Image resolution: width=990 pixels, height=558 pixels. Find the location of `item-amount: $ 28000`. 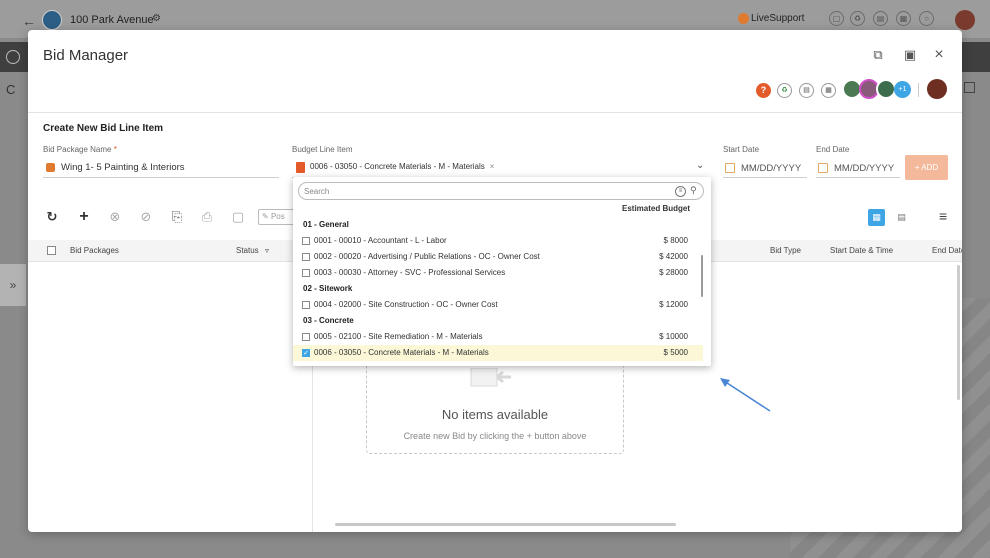

item-amount: $ 28000 is located at coordinates (673, 272).